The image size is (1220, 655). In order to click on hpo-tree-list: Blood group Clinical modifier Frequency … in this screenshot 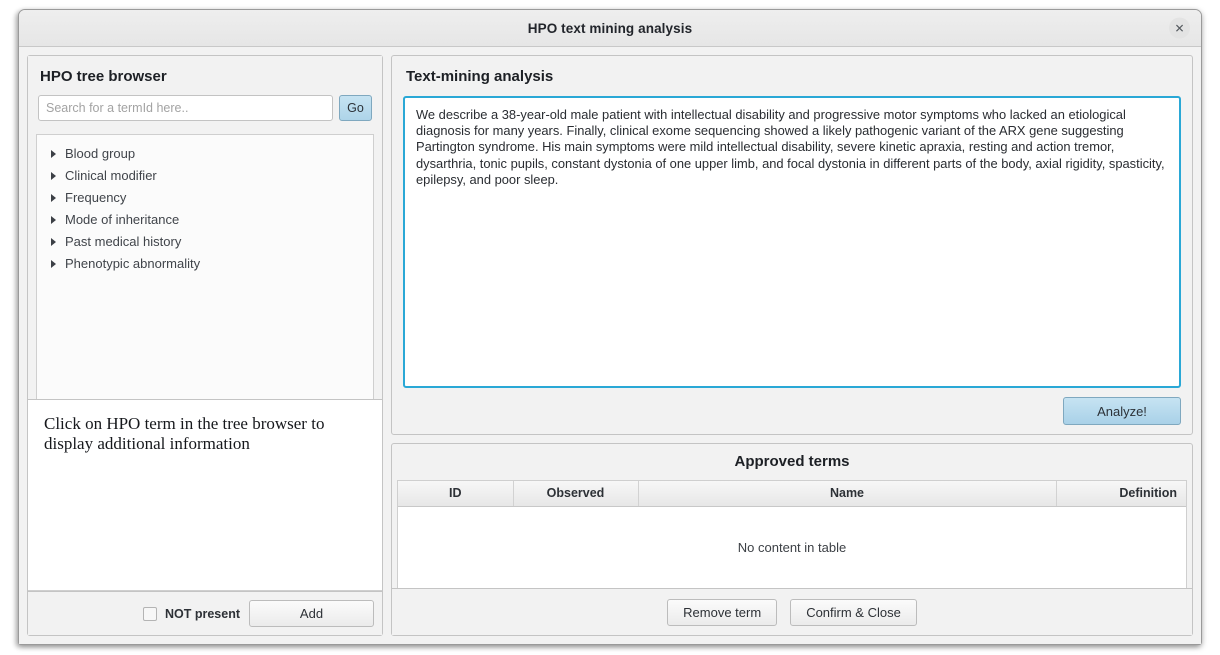, I will do `click(205, 266)`.